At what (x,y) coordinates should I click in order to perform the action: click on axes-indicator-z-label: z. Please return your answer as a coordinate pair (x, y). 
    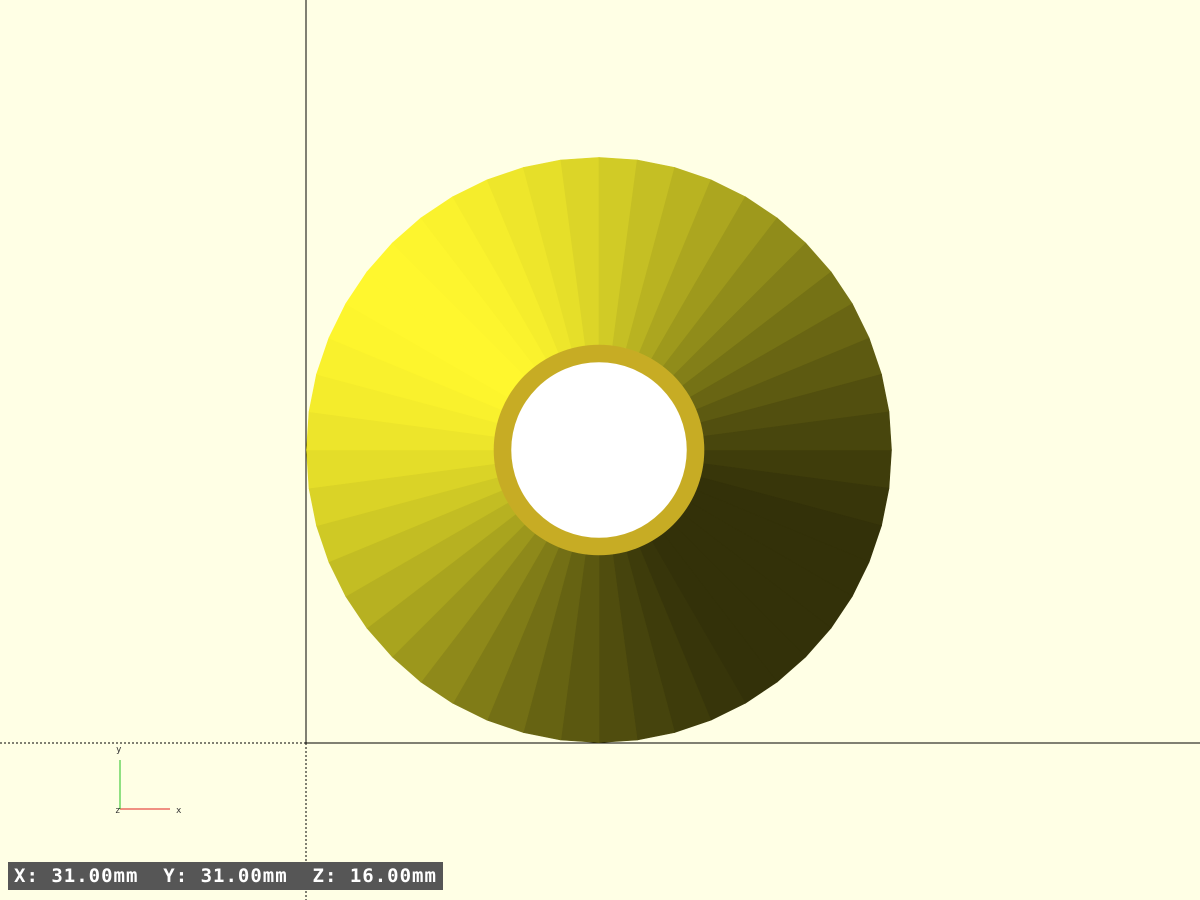
    Looking at the image, I should click on (117, 811).